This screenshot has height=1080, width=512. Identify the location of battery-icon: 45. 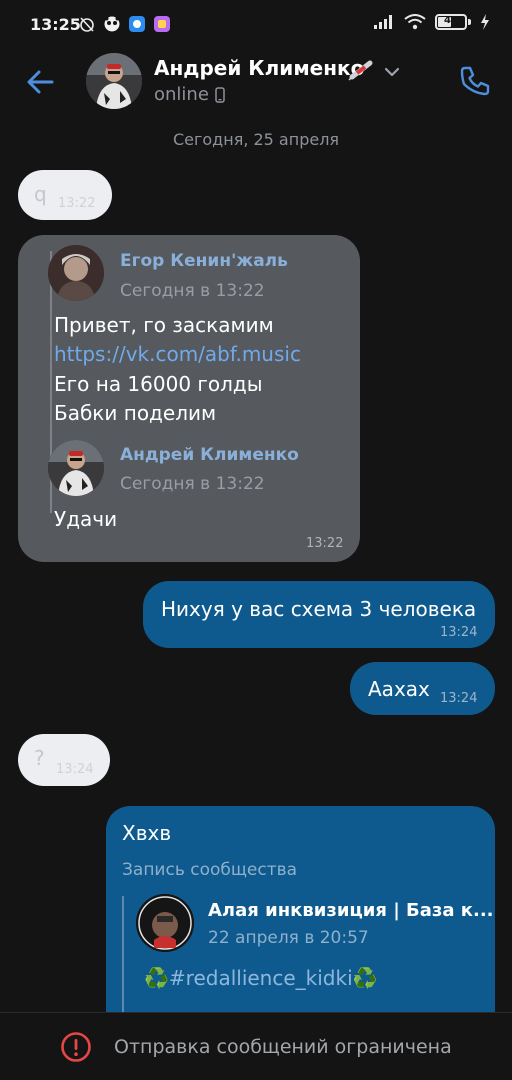
(451, 22).